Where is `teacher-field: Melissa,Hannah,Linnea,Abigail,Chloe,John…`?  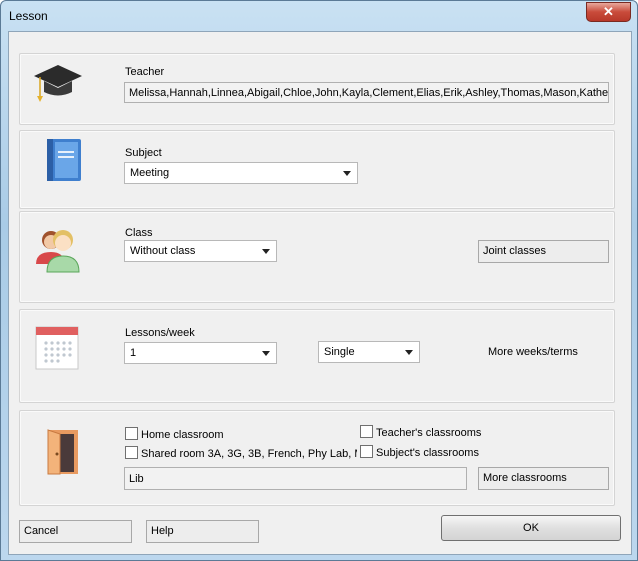 teacher-field: Melissa,Hannah,Linnea,Abigail,Chloe,John… is located at coordinates (366, 92).